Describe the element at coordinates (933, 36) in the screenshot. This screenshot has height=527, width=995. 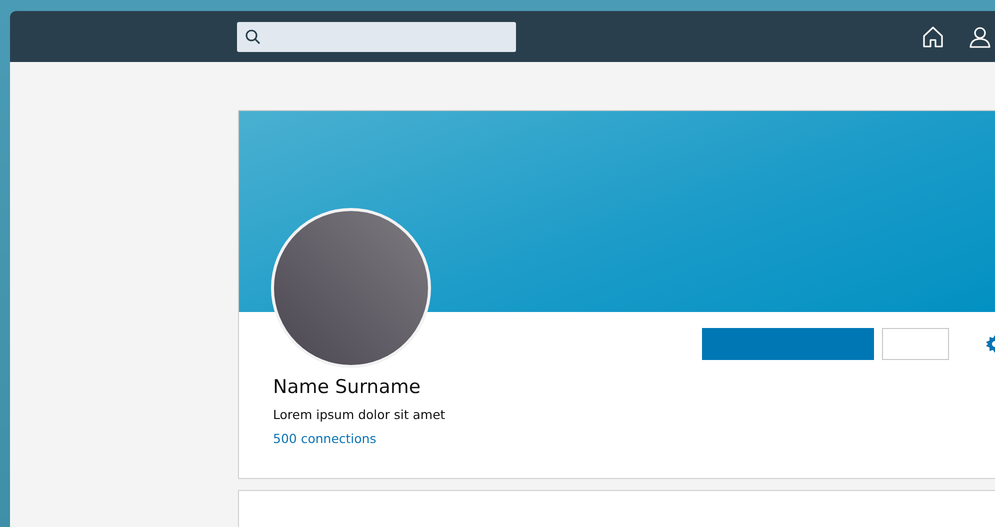
I see `home-icon` at that location.